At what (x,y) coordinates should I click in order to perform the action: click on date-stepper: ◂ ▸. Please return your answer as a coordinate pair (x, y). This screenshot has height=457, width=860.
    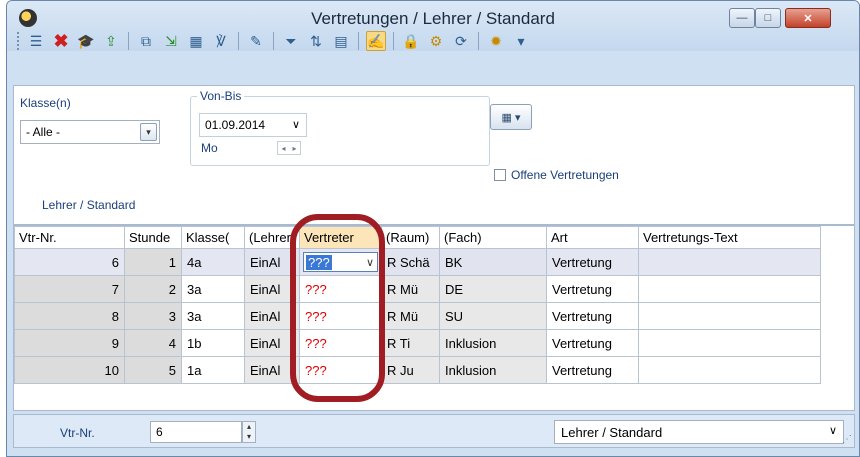
    Looking at the image, I should click on (289, 148).